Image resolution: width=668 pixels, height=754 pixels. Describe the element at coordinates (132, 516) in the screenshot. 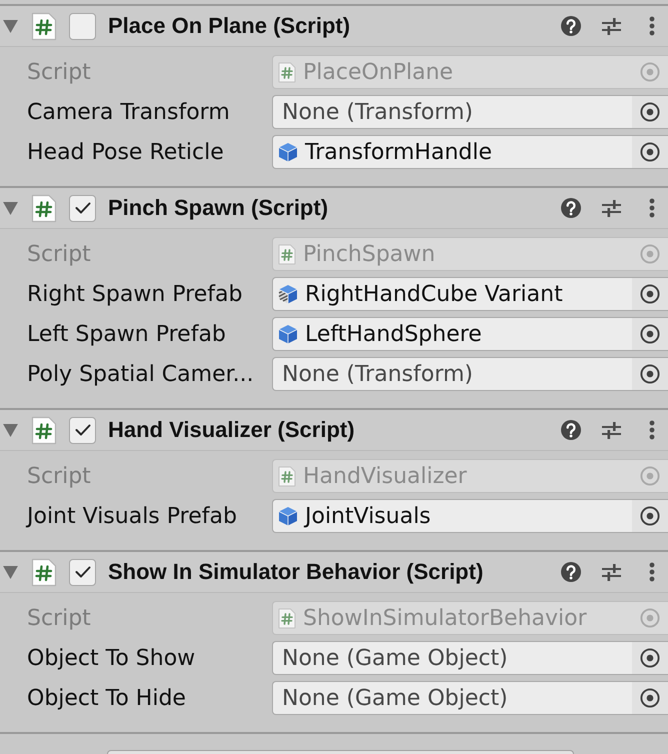

I see `field-label: Joint Visuals Prefab` at that location.